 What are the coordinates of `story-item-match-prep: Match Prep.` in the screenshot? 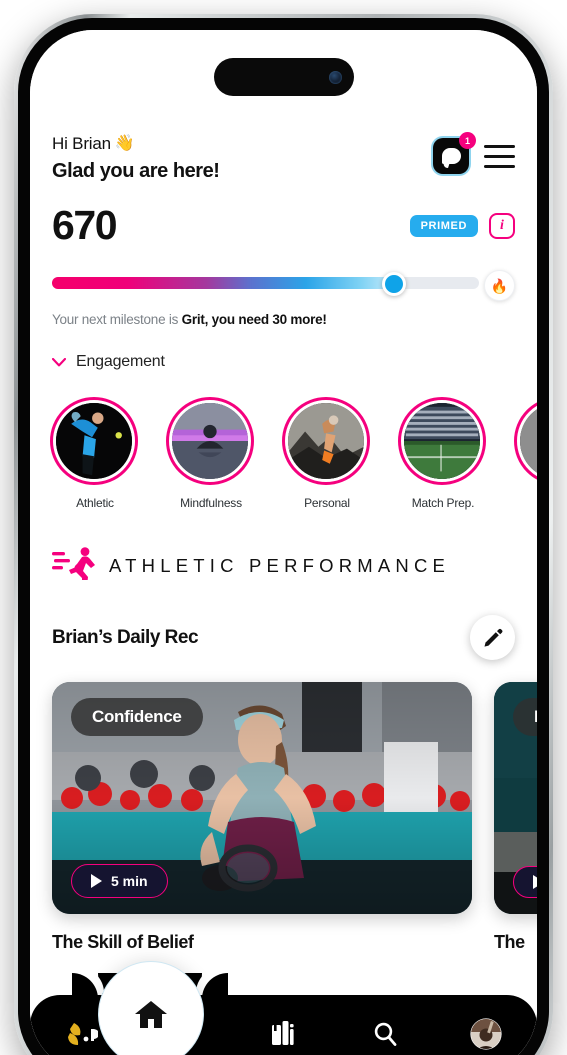 It's located at (443, 453).